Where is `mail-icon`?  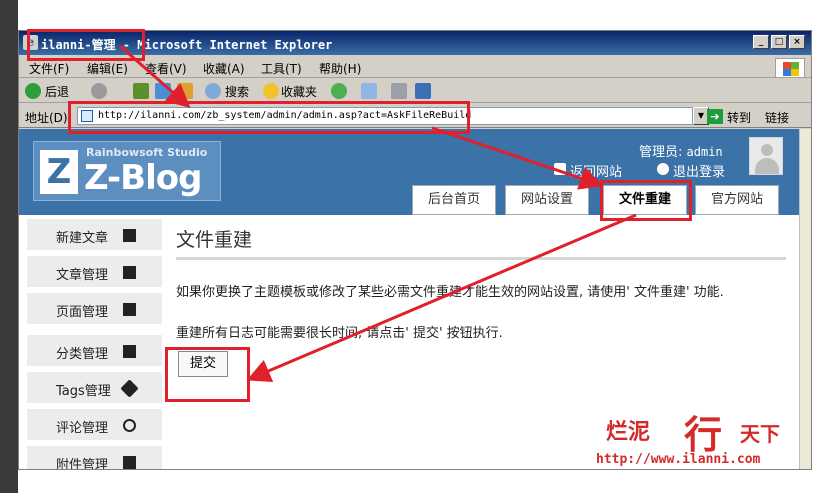 mail-icon is located at coordinates (369, 91).